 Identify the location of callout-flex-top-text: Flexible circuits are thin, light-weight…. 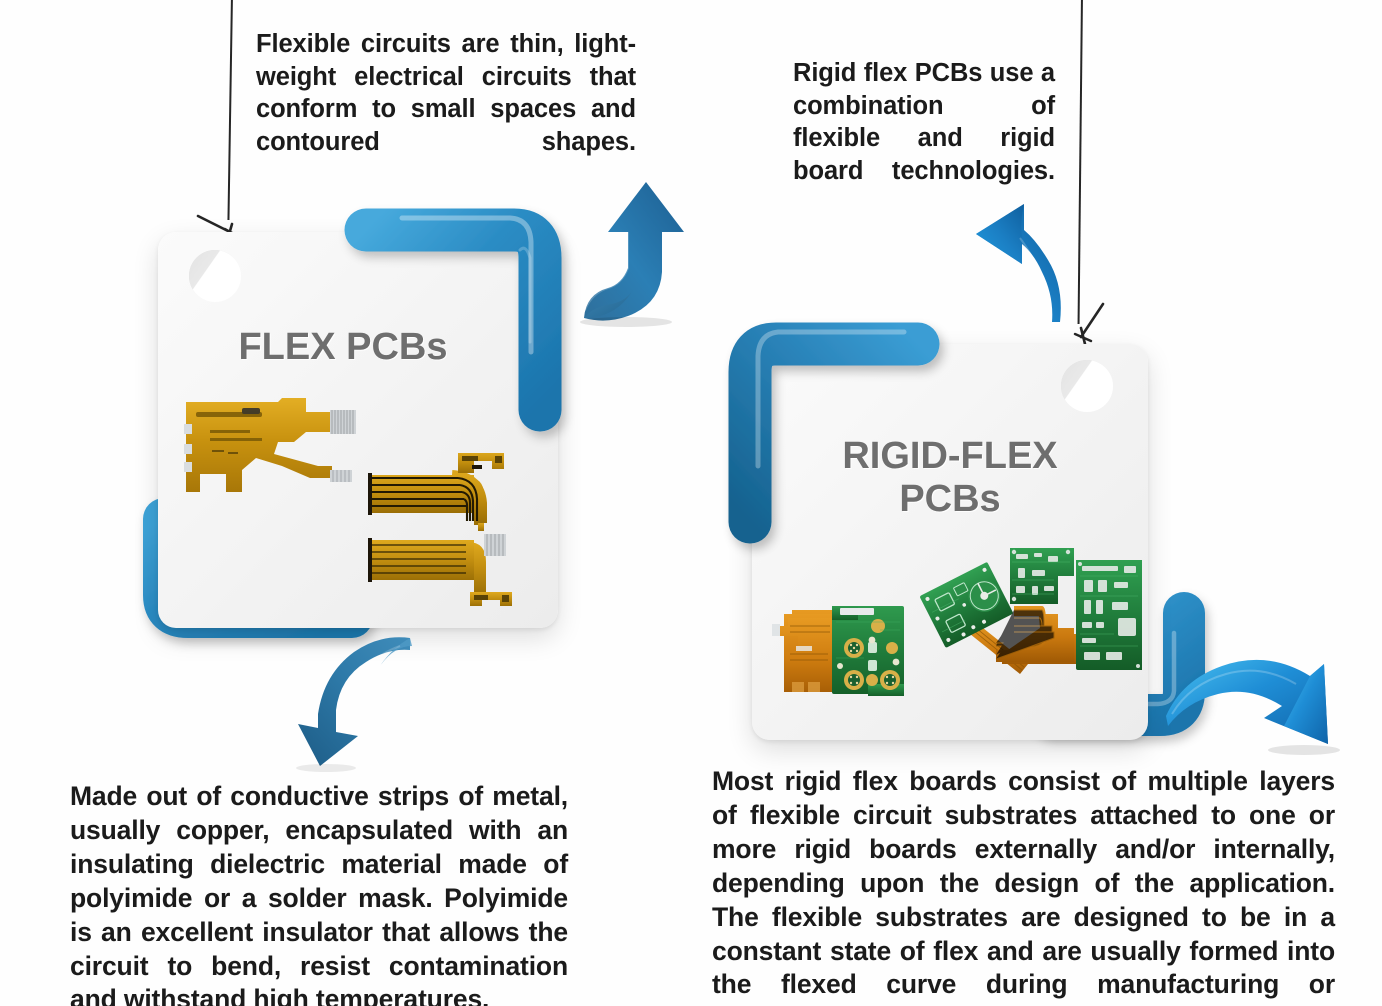
(446, 93).